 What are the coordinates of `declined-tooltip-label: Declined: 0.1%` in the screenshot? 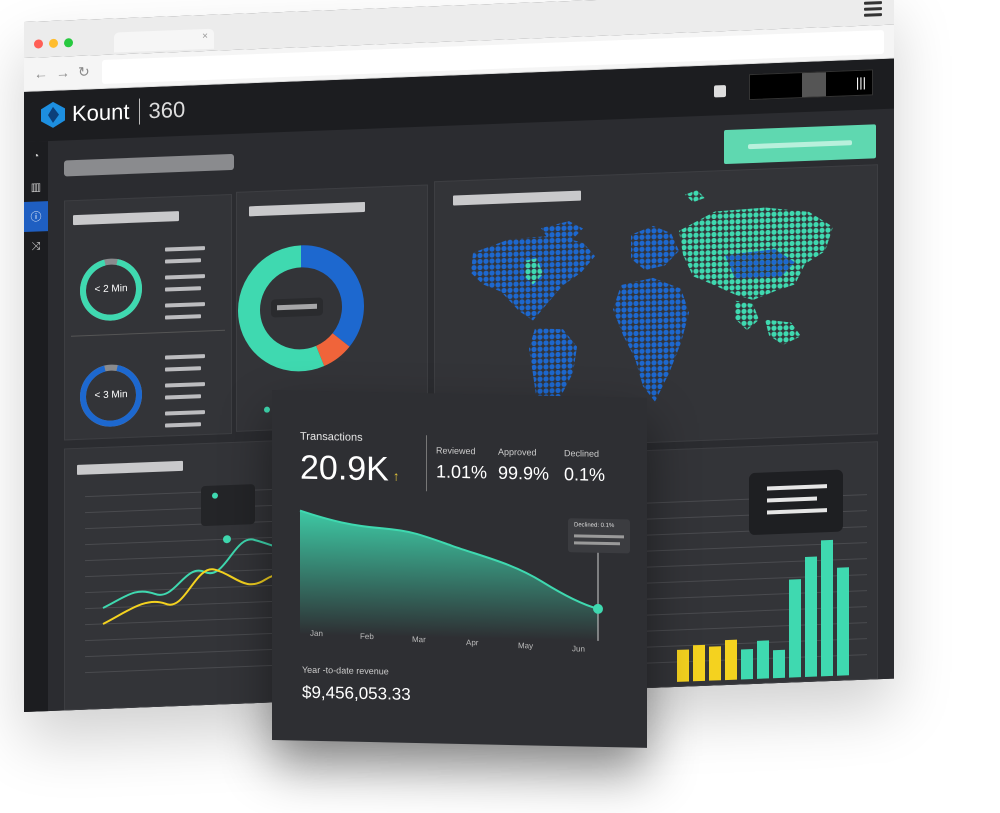 It's located at (594, 526).